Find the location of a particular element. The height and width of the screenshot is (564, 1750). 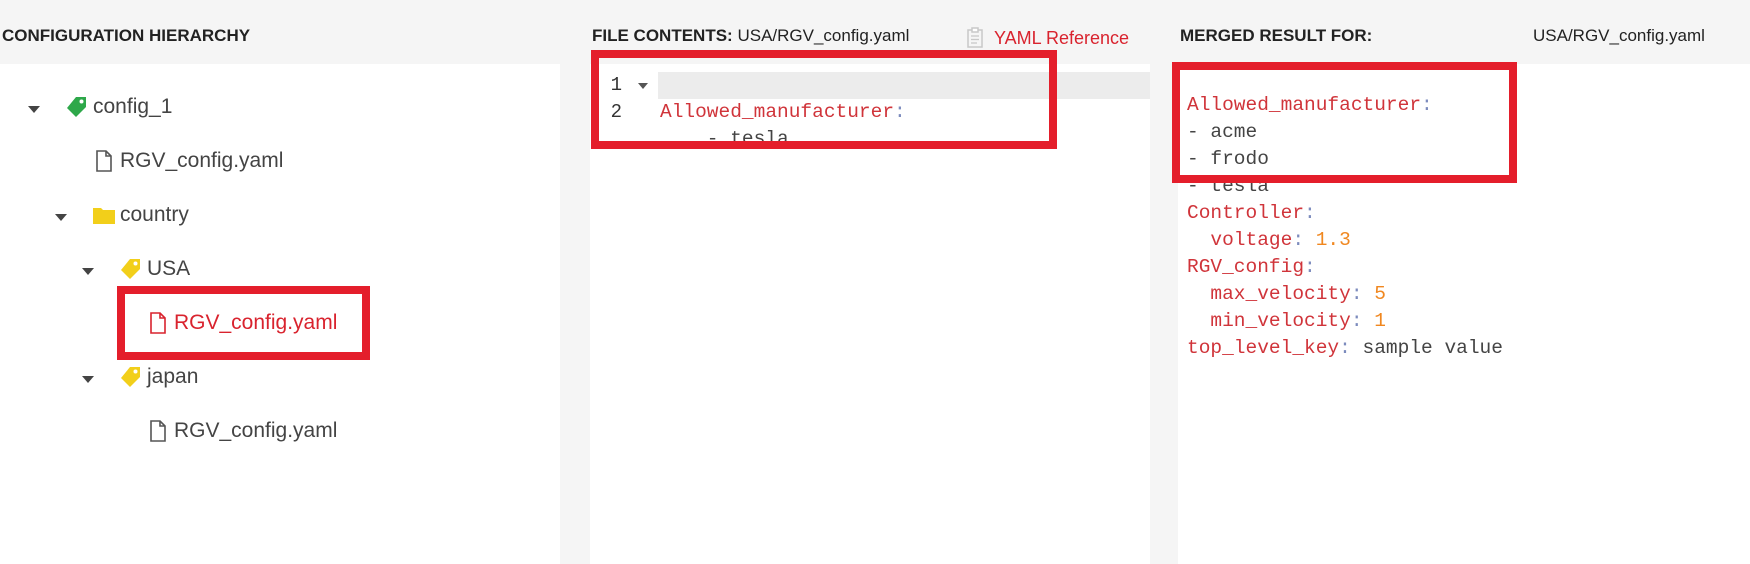

collapse-caret-japan is located at coordinates (88, 379).